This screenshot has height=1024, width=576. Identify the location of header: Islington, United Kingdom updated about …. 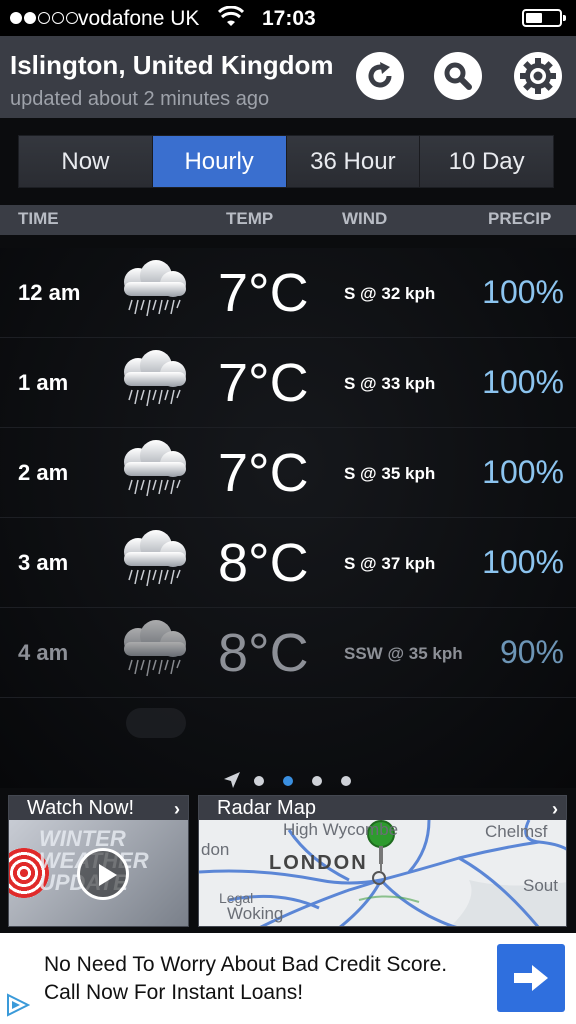
(288, 77).